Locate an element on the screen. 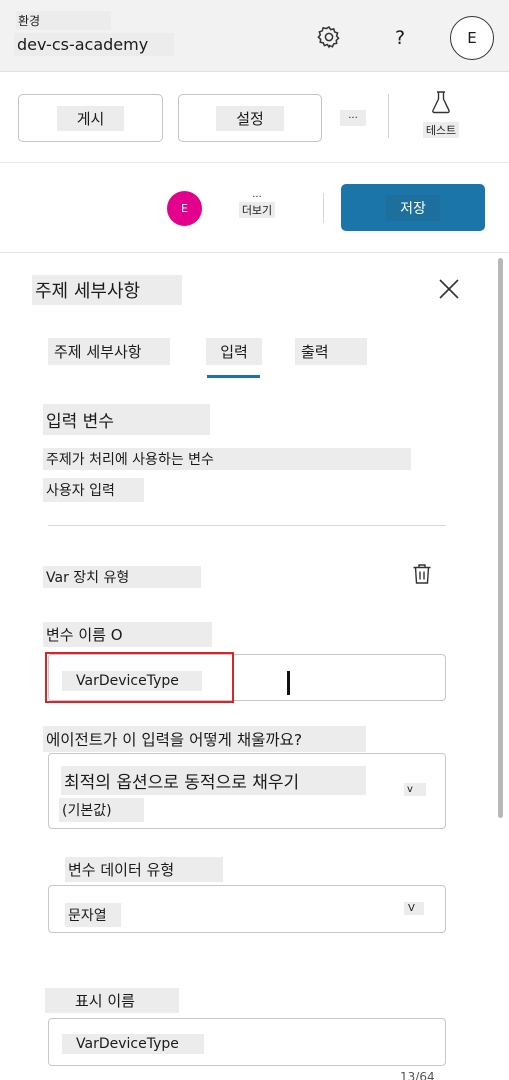 The width and height of the screenshot is (509, 1080). data-type-value: 문자열 is located at coordinates (93, 915).